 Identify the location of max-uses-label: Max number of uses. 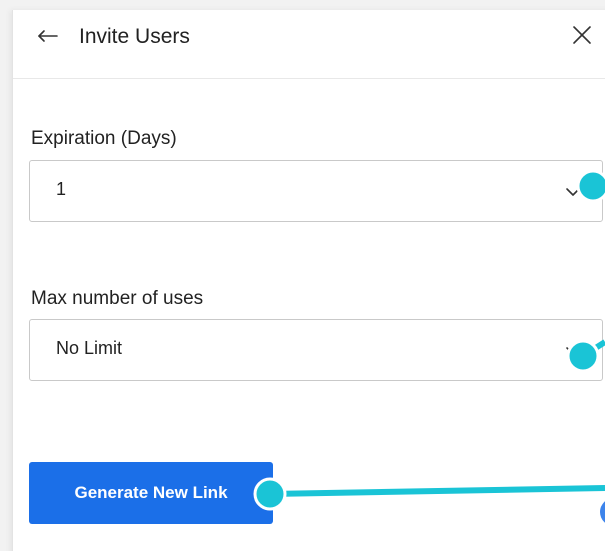
(117, 298).